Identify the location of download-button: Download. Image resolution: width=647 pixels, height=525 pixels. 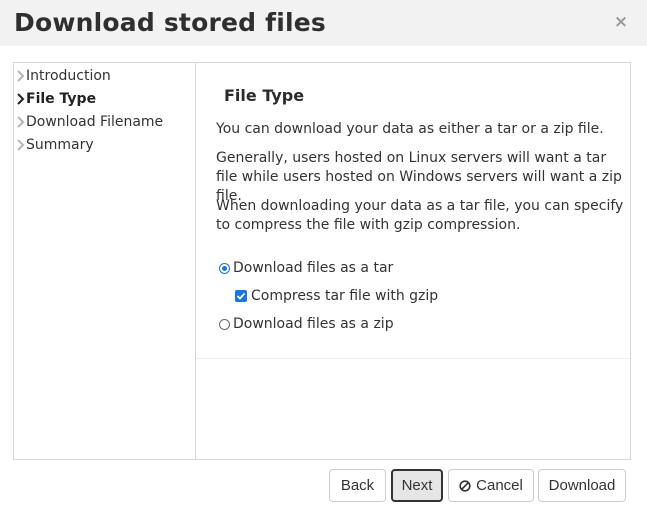
(582, 485).